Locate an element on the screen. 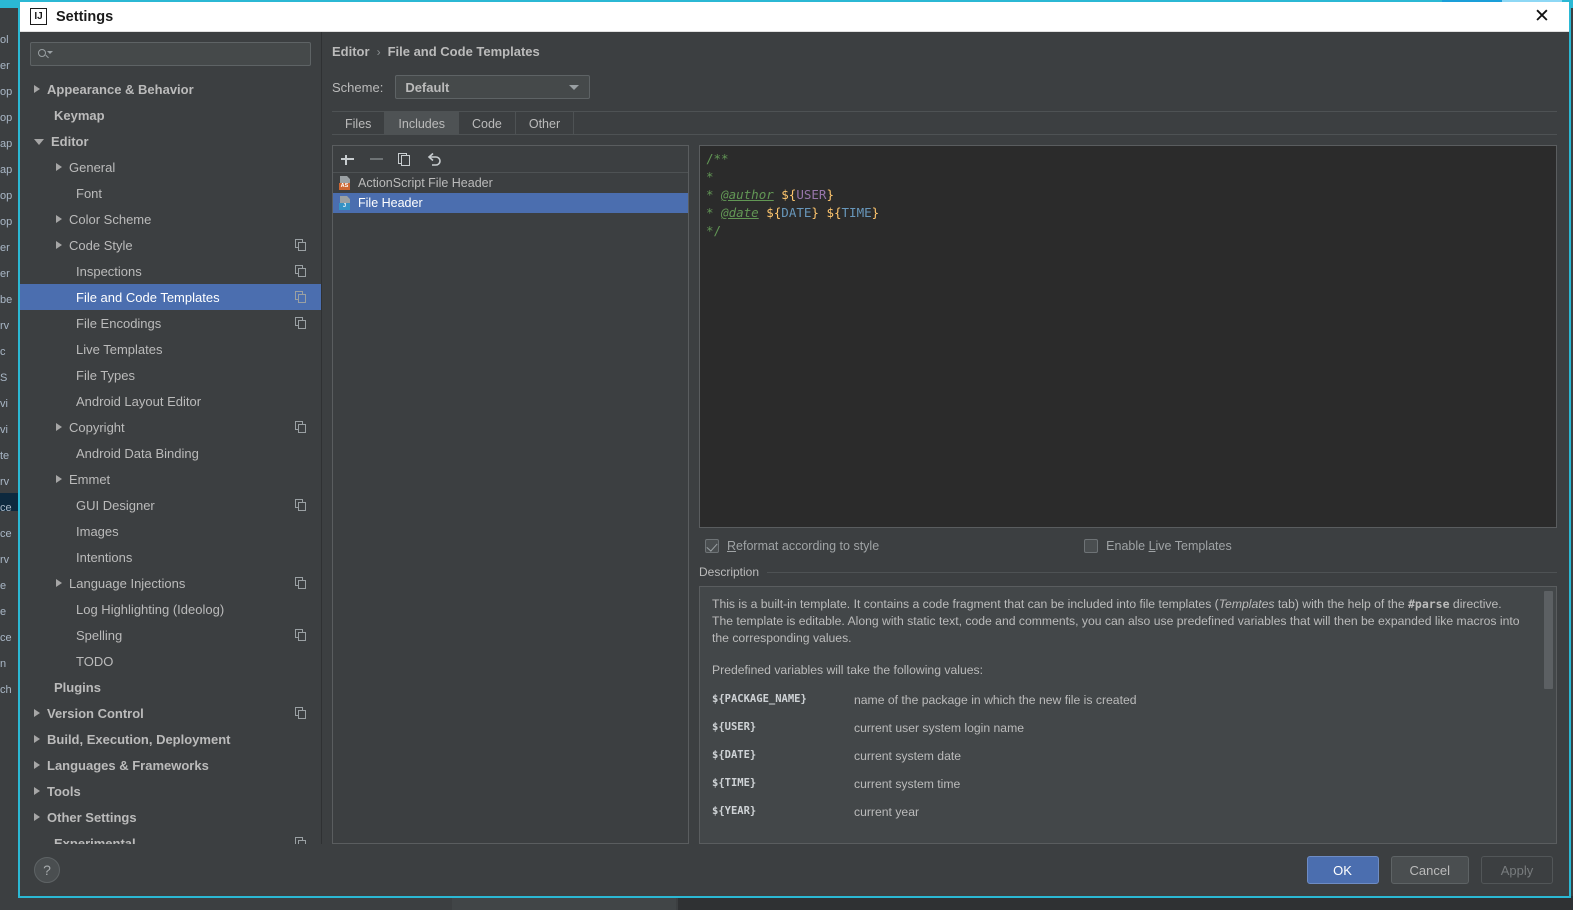 Image resolution: width=1573 pixels, height=910 pixels. sidebar-item-copyright: Copyright is located at coordinates (170, 427).